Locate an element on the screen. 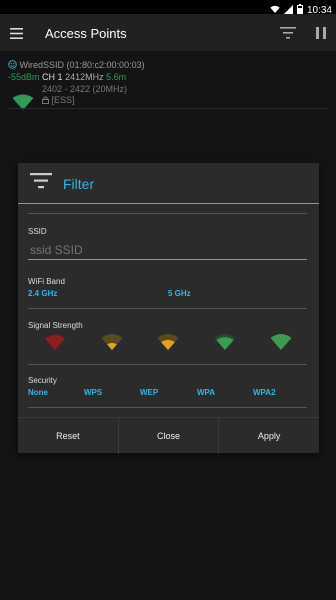  signal-level-3-icon is located at coordinates (168, 344).